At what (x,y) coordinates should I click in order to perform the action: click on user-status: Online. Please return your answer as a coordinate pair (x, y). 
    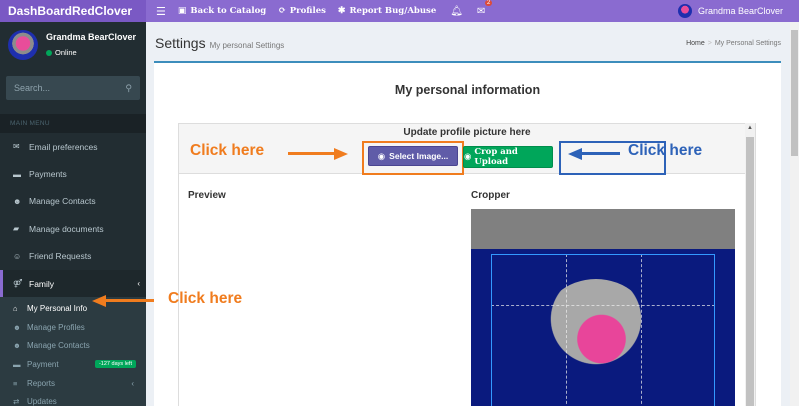
    Looking at the image, I should click on (91, 52).